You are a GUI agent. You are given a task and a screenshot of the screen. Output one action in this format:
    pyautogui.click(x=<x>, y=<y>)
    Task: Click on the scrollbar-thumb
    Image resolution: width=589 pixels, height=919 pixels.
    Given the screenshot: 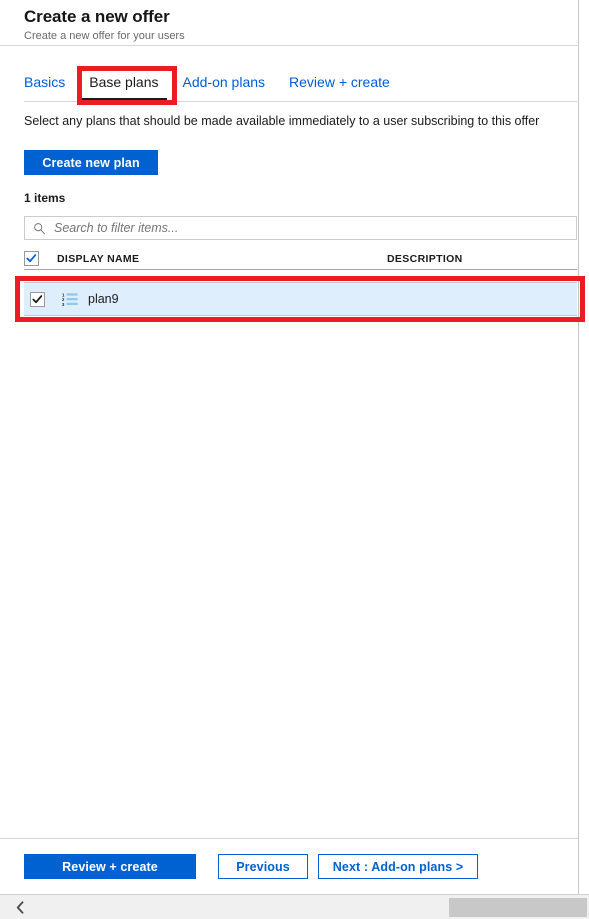 What is the action you would take?
    pyautogui.click(x=518, y=907)
    